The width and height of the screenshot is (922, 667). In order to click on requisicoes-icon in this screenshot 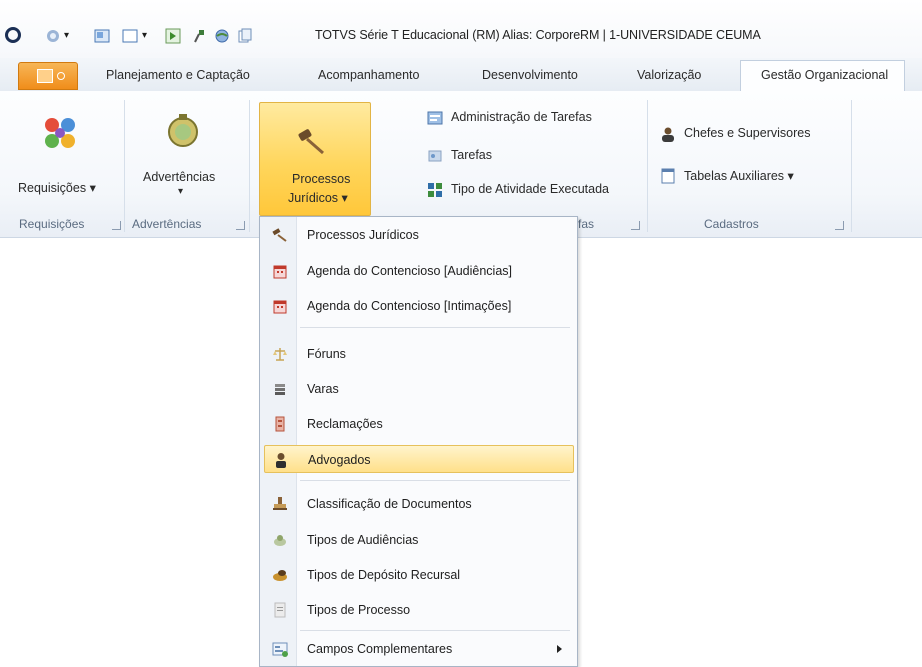, I will do `click(60, 133)`.